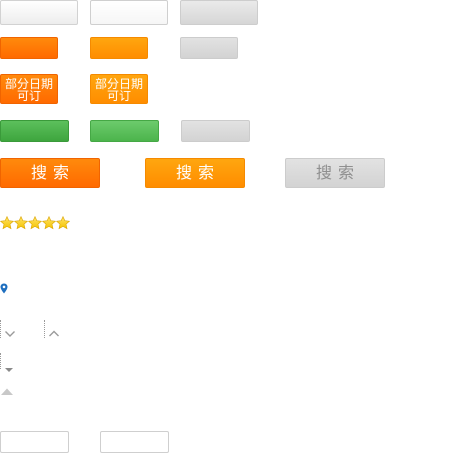 Image resolution: width=451 pixels, height=469 pixels. What do you see at coordinates (335, 173) in the screenshot?
I see `search-button-disabled: 搜索` at bounding box center [335, 173].